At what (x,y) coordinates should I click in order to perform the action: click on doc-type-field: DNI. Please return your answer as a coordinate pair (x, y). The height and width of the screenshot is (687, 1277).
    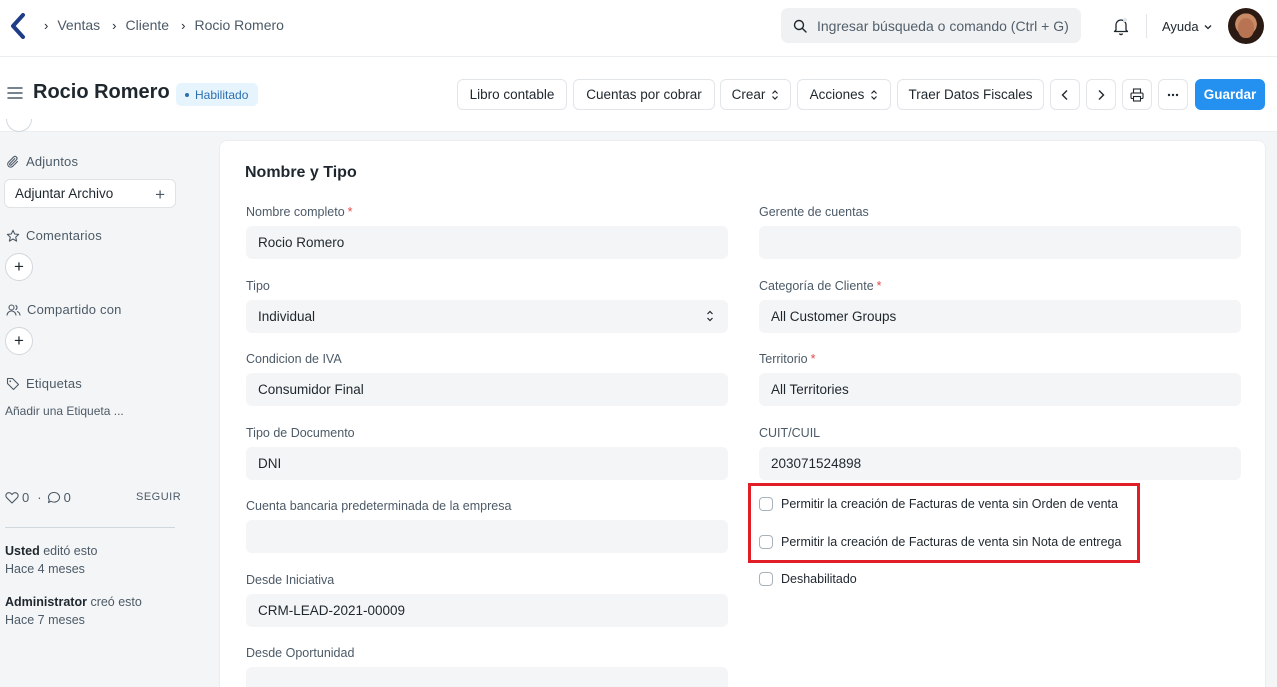
    Looking at the image, I should click on (487, 463).